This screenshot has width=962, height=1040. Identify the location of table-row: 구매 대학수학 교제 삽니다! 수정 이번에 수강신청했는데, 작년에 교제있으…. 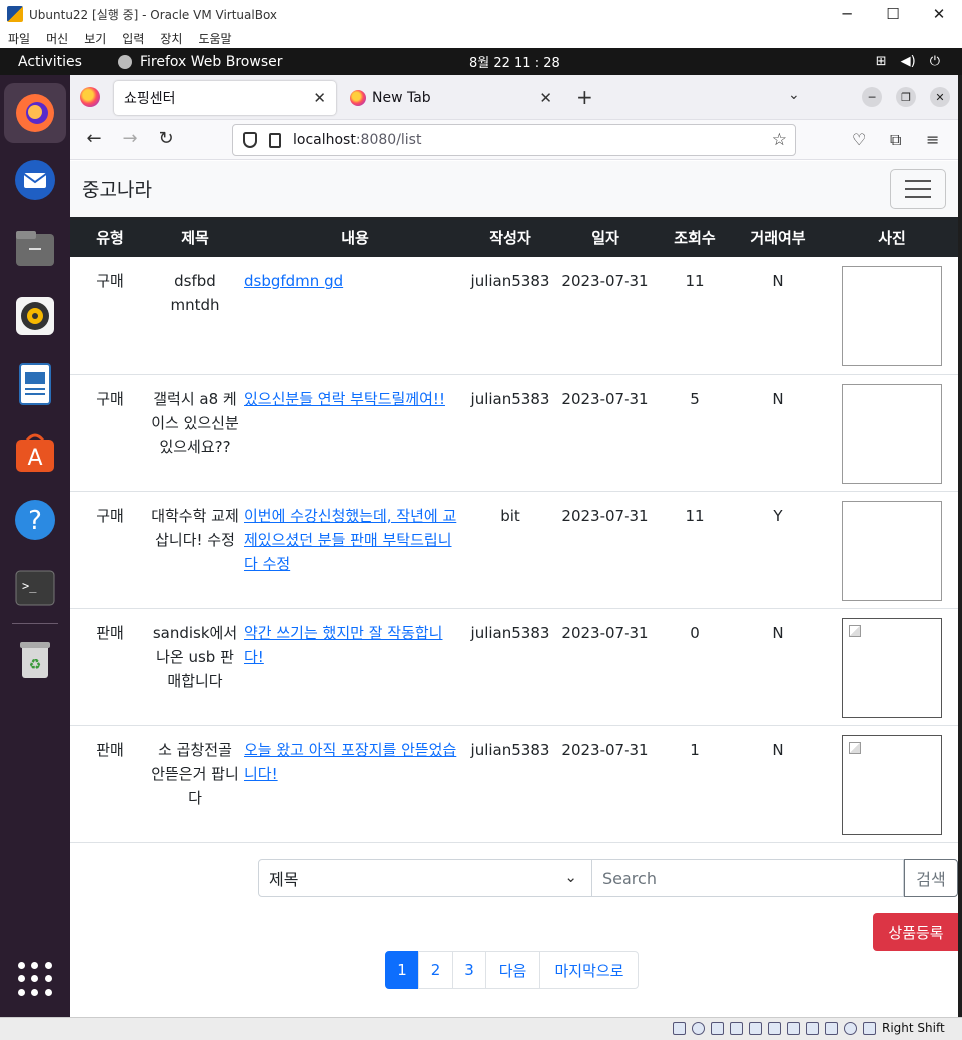
(514, 550).